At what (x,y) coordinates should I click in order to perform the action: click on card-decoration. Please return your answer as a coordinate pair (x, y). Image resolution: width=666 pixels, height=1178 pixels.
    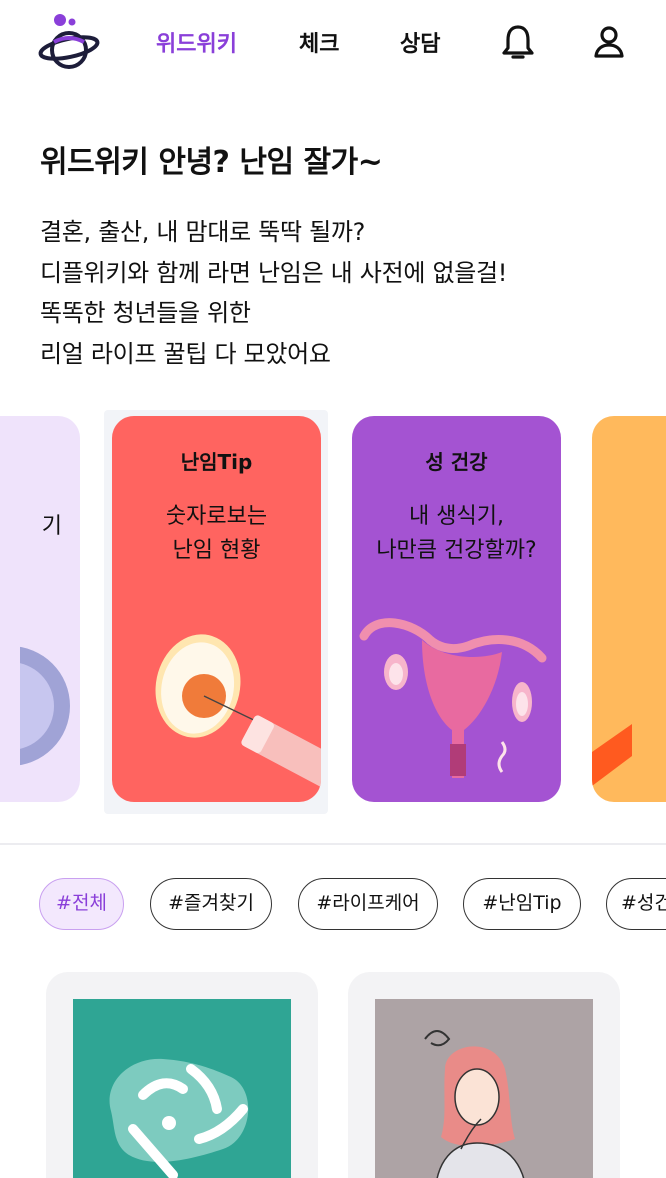
    Looking at the image, I should click on (612, 755).